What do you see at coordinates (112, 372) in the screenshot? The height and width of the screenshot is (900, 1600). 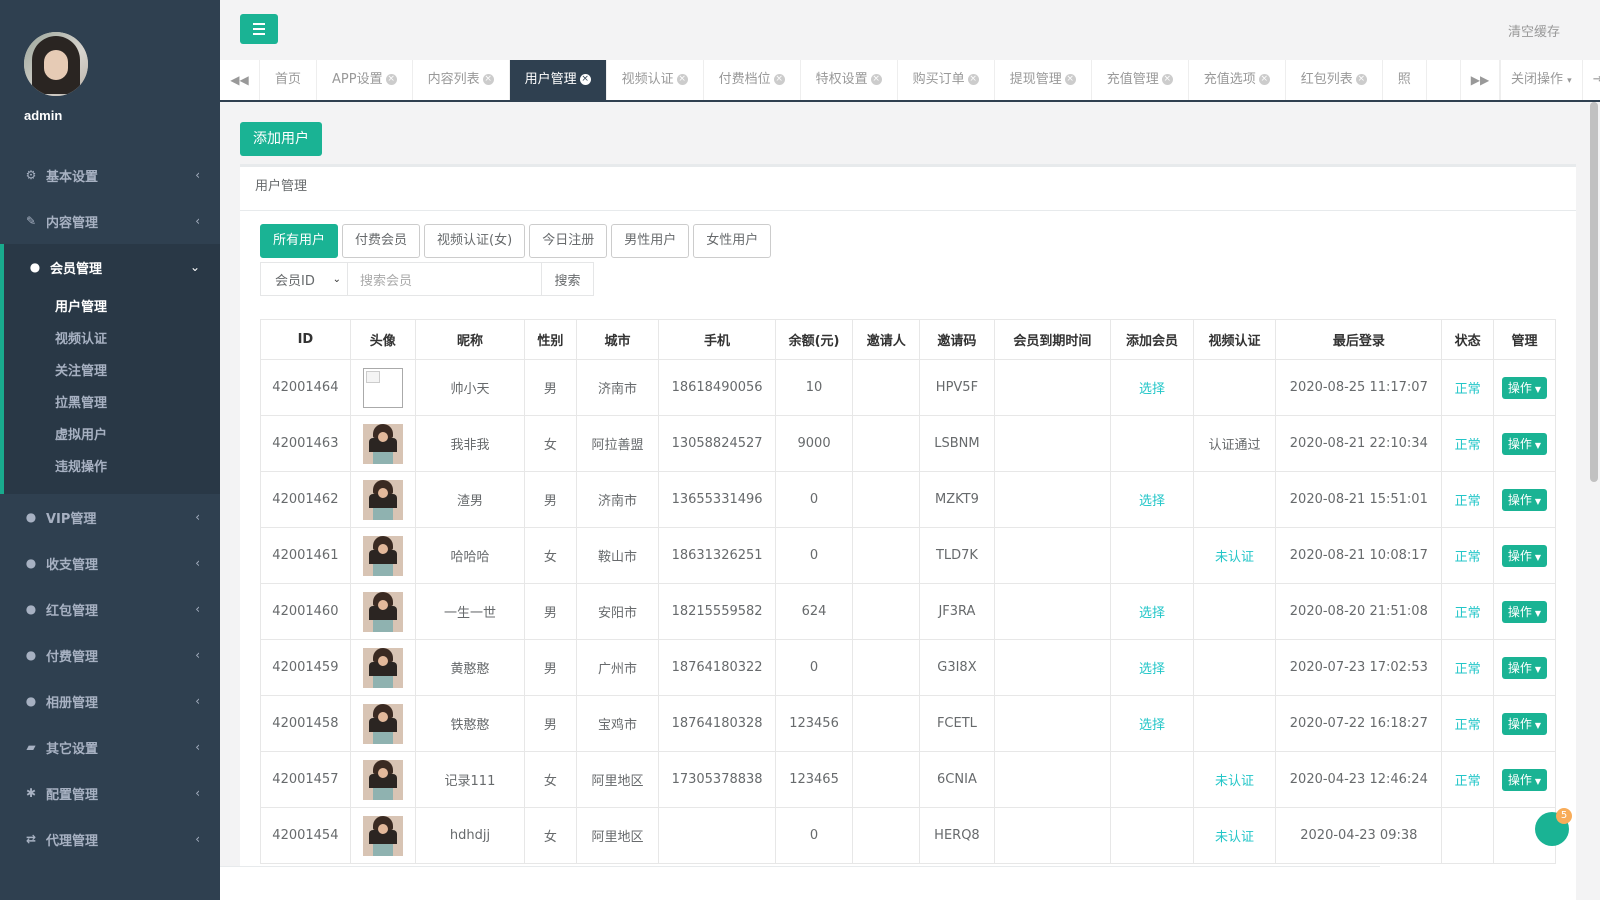 I see `sidebar-subitem: 关注管理` at bounding box center [112, 372].